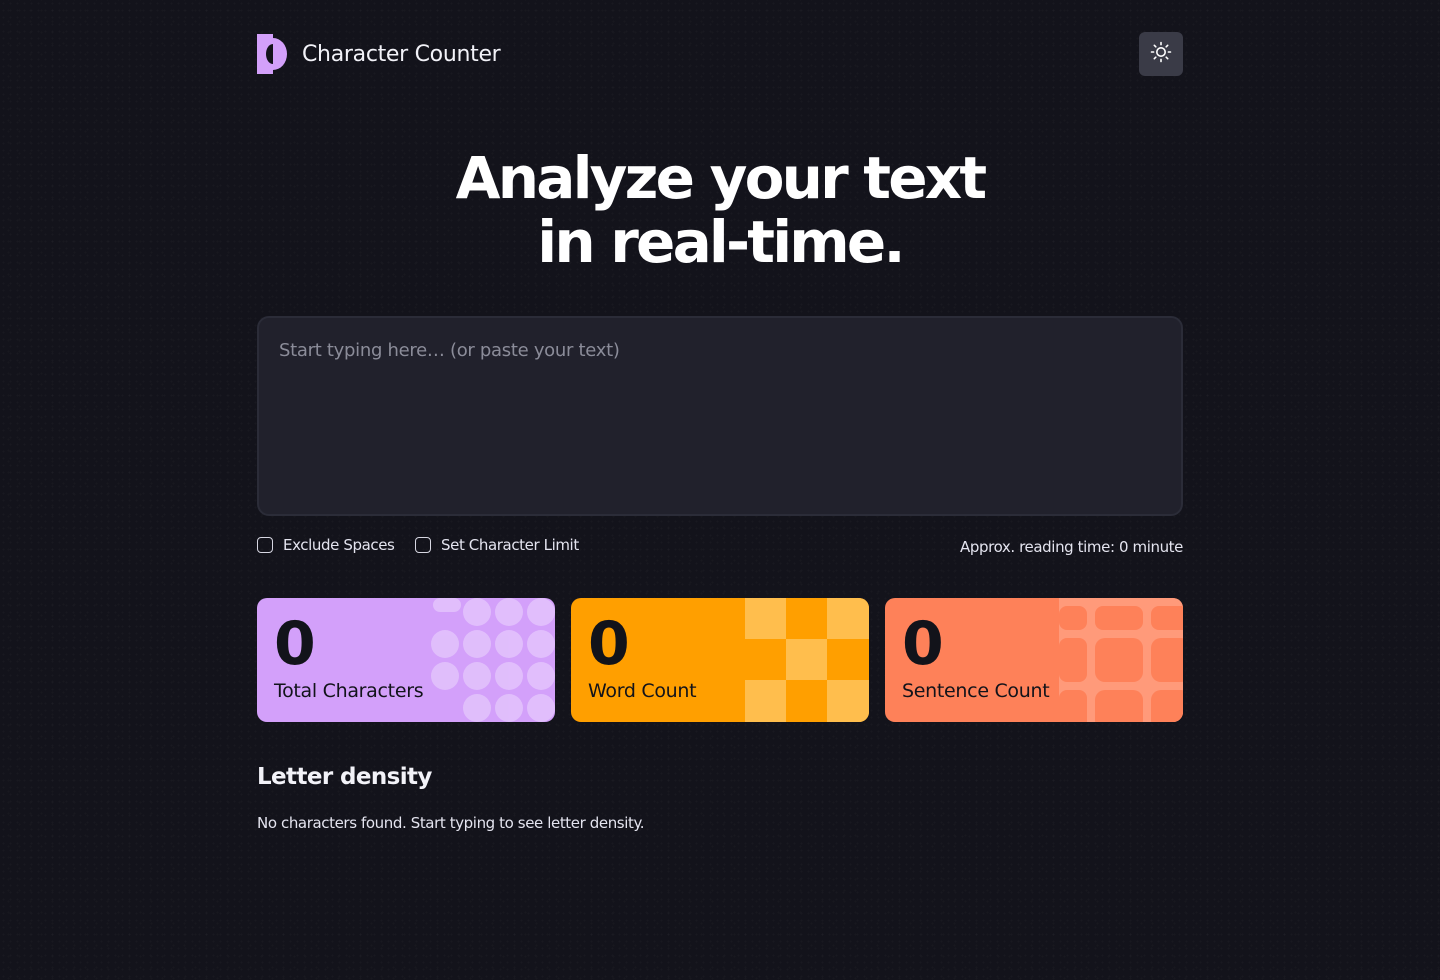  I want to click on text-input-placeholder: Start typing here… (or paste your text), so click(449, 350).